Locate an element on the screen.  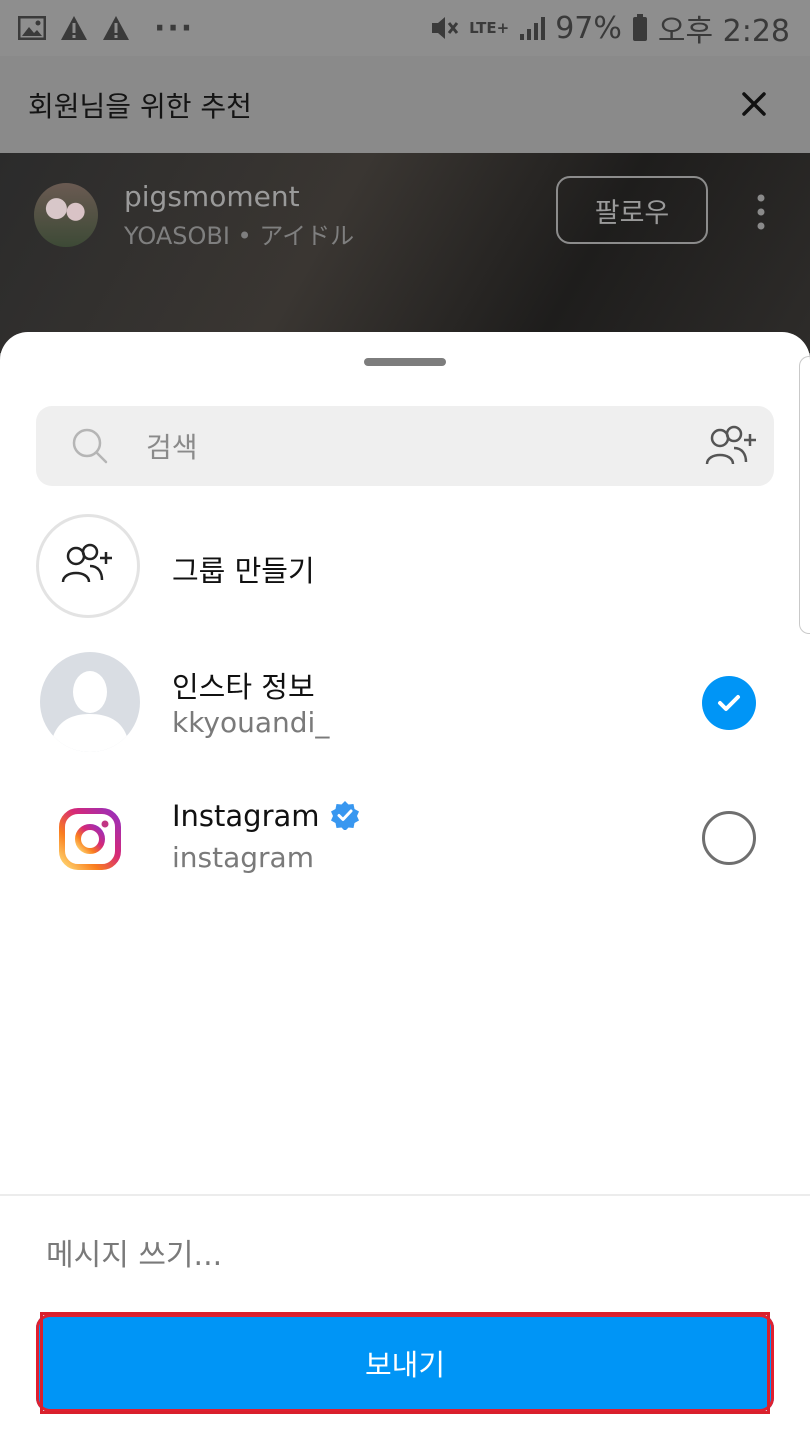
selected-check-icon is located at coordinates (729, 703).